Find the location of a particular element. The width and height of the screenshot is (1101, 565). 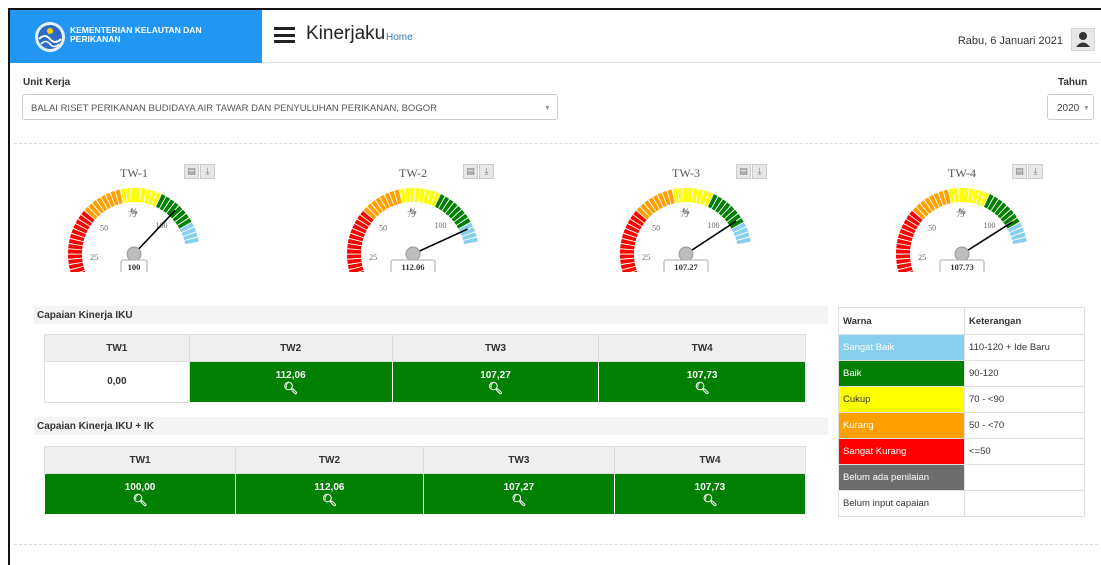

legend-swatch-belum-input: Belum input capaian is located at coordinates (901, 503).